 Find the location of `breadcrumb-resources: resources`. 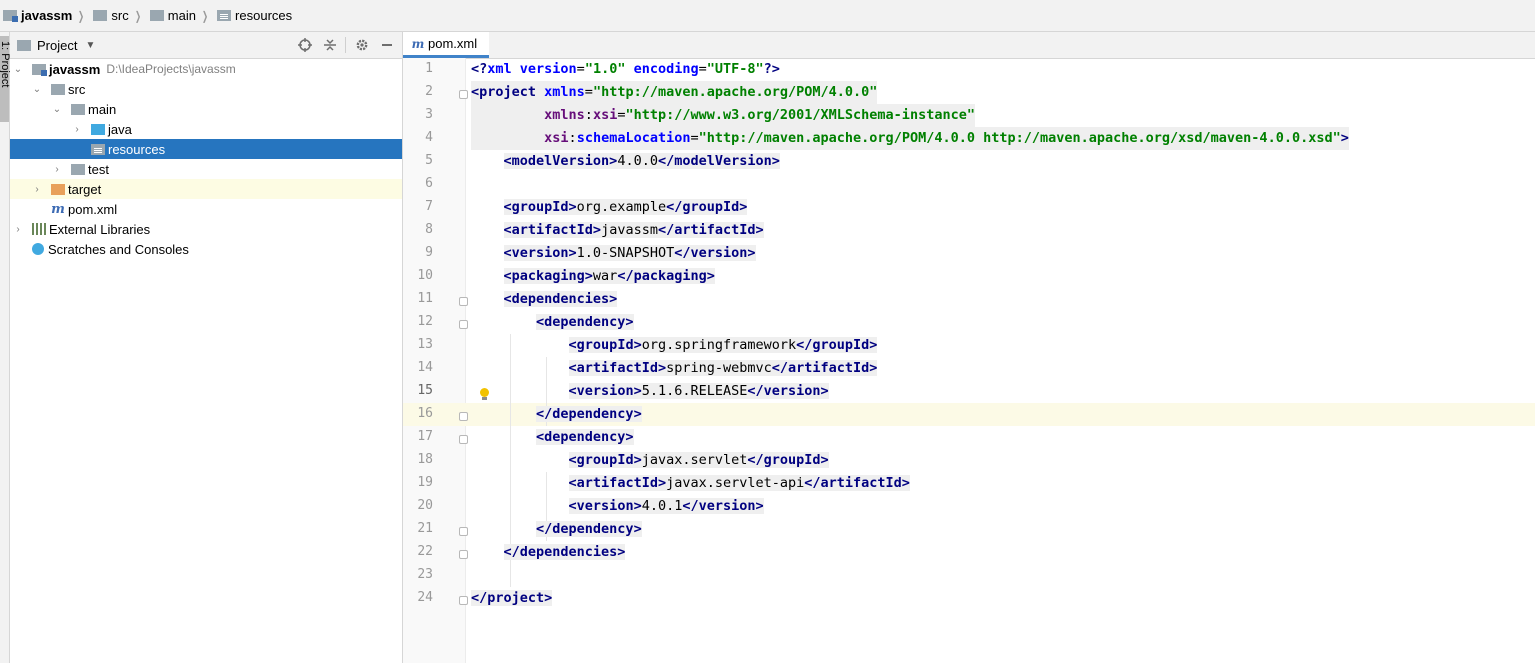

breadcrumb-resources: resources is located at coordinates (253, 15).